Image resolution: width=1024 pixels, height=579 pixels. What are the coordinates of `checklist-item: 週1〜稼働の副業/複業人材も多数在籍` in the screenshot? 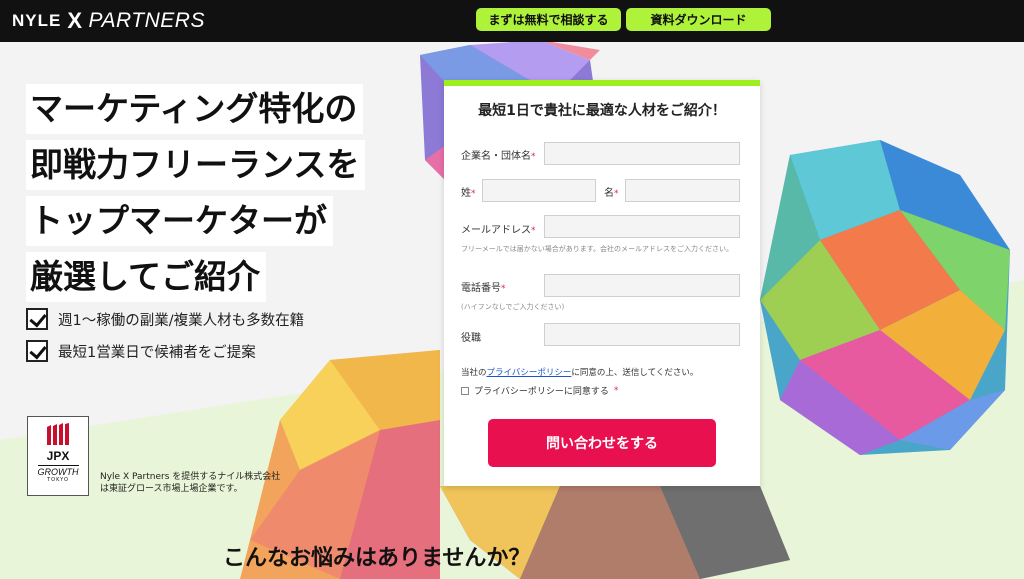 It's located at (165, 319).